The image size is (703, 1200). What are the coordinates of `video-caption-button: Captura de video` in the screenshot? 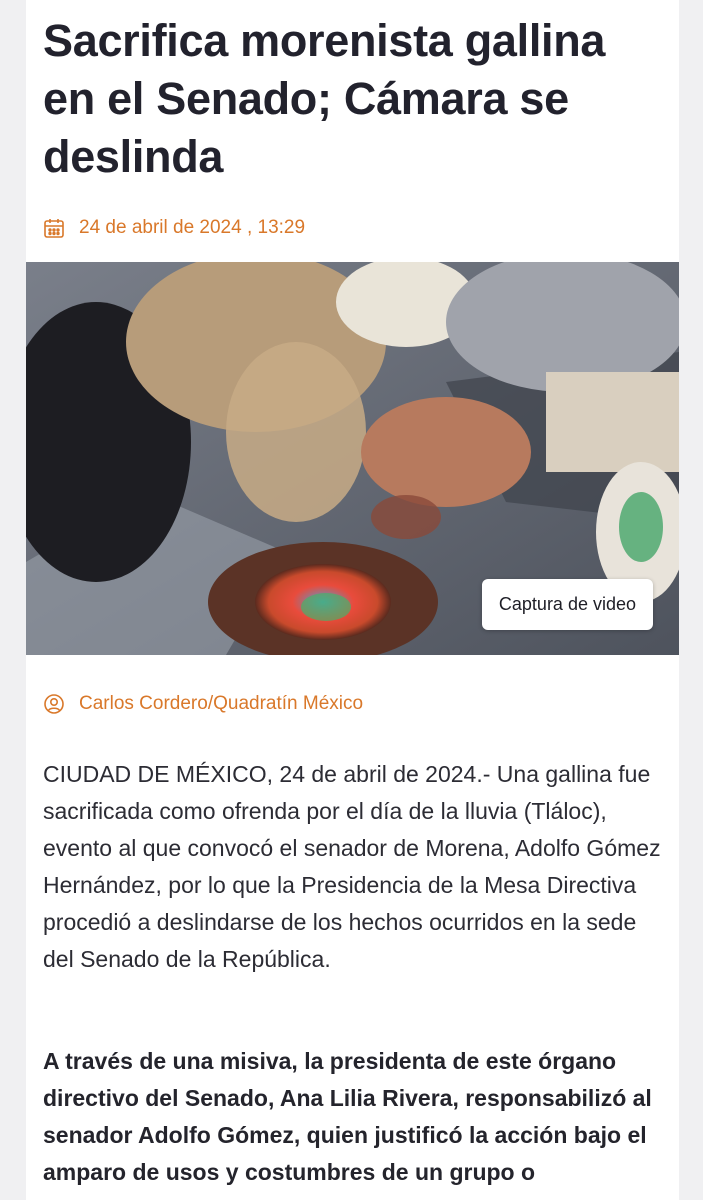 It's located at (567, 604).